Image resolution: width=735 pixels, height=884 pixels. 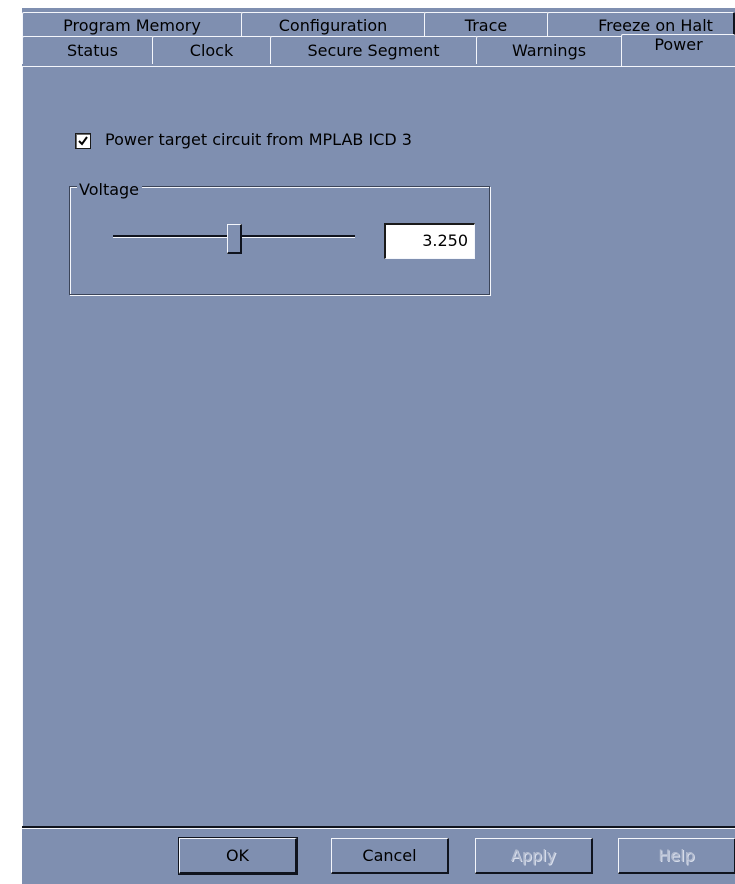 What do you see at coordinates (676, 856) in the screenshot?
I see `help-button: Help` at bounding box center [676, 856].